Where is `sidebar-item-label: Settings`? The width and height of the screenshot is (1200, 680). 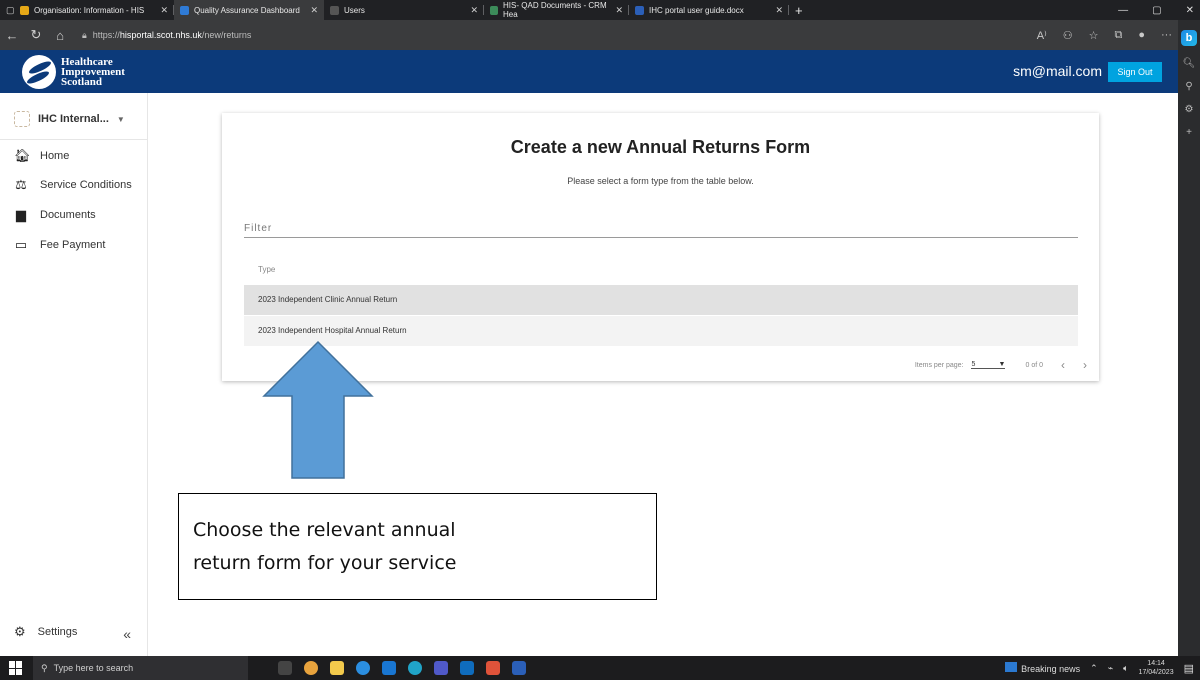
sidebar-item-label: Settings is located at coordinates (57, 632).